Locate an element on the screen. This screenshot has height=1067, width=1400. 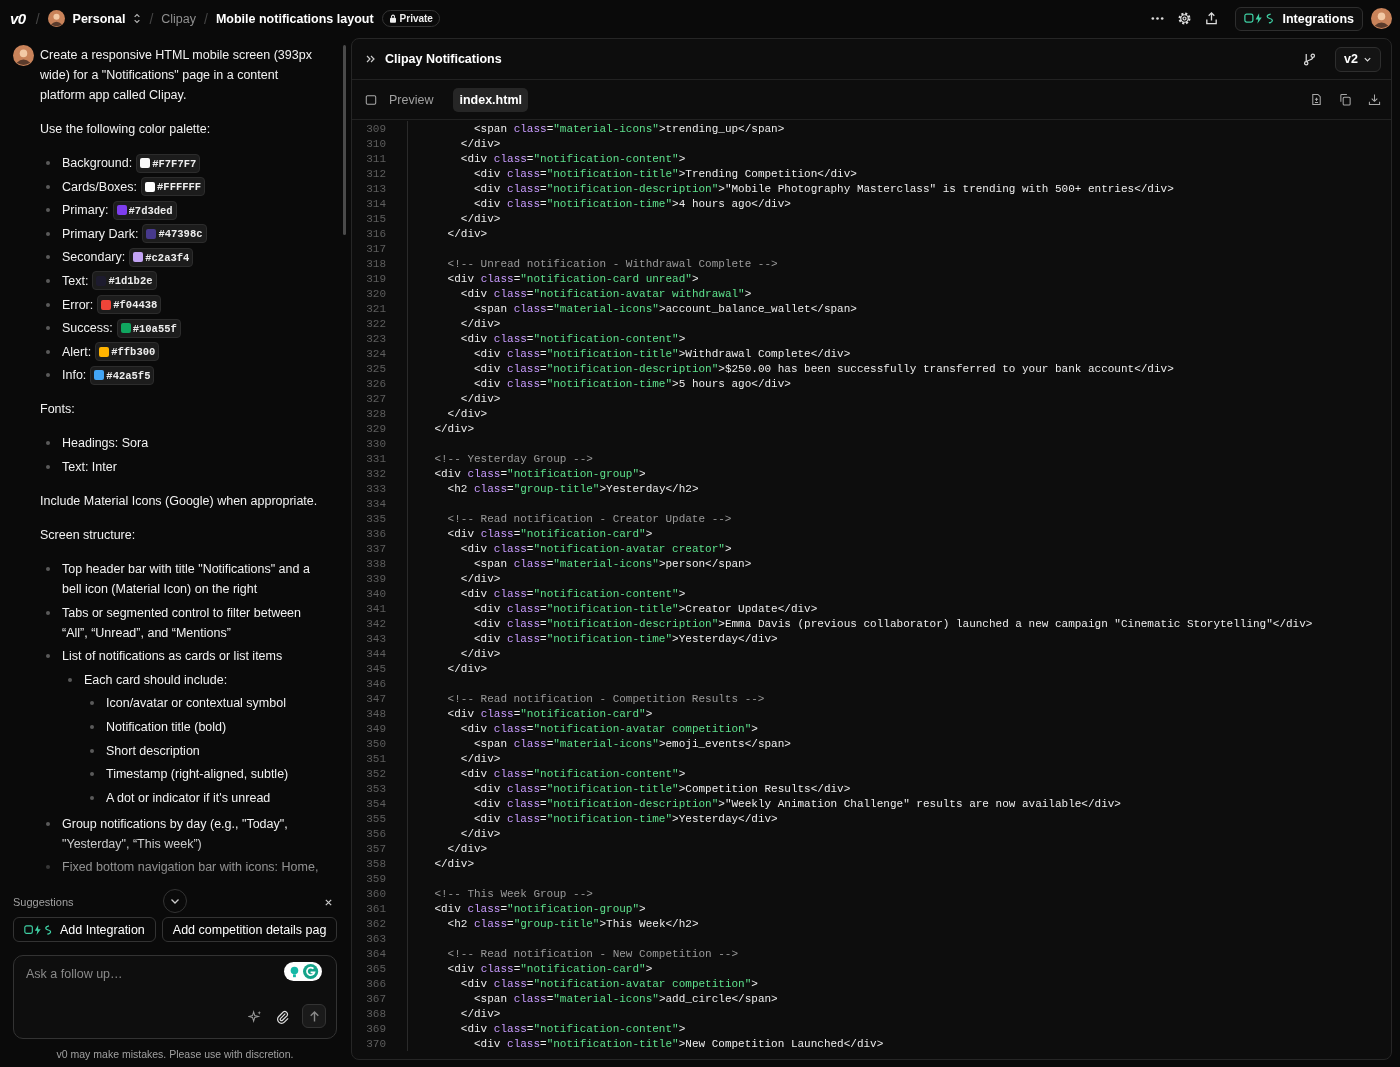
line-number: 325 is located at coordinates (375, 368).